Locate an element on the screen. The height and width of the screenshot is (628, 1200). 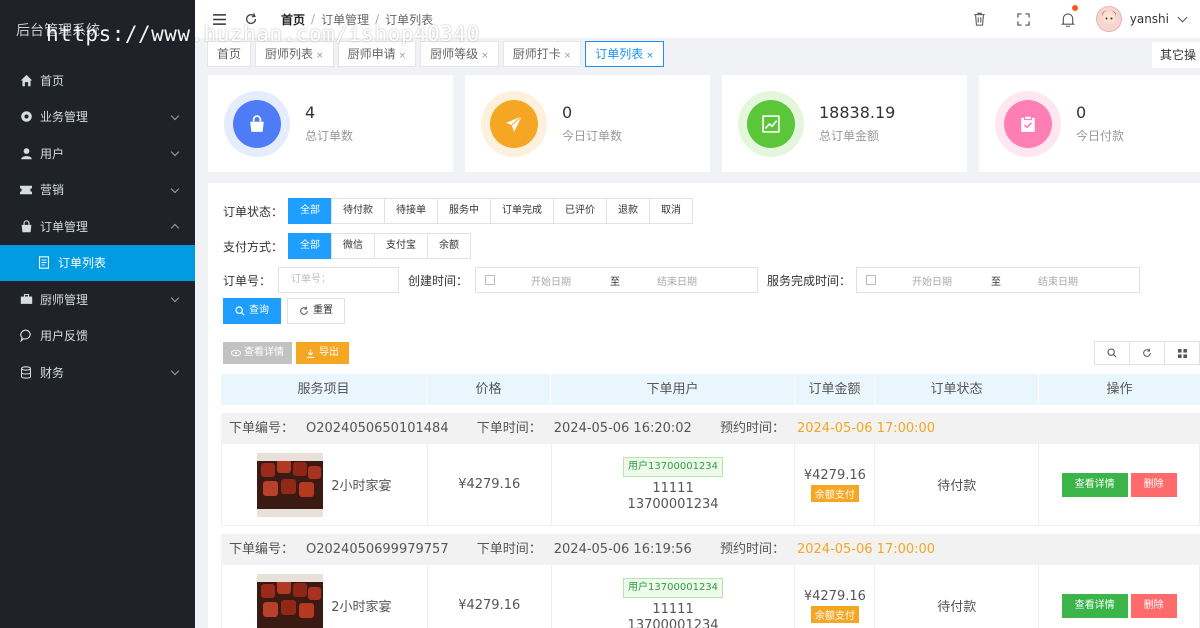
reset-button: 重置 is located at coordinates (316, 311).